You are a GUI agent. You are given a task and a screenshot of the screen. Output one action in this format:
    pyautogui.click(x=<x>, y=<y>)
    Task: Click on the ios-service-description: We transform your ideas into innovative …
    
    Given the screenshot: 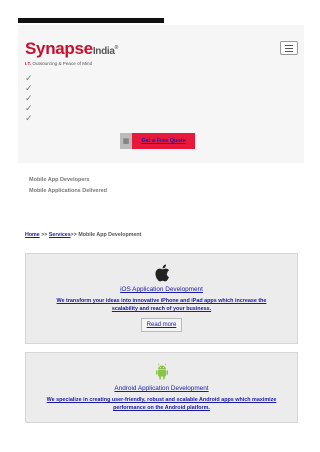 What is the action you would take?
    pyautogui.click(x=161, y=305)
    